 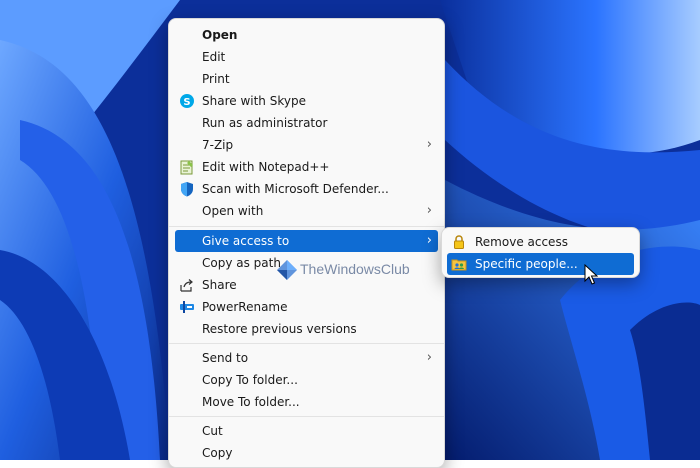 I want to click on menu-item-label: Run as administrator, so click(x=265, y=123).